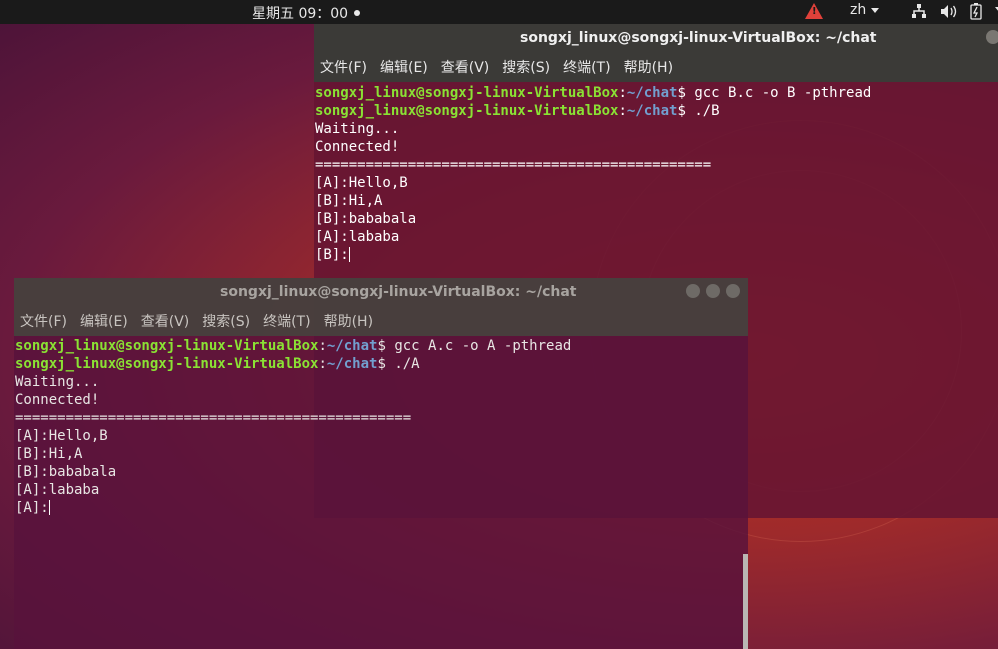 Image resolution: width=998 pixels, height=649 pixels. What do you see at coordinates (713, 291) in the screenshot?
I see `maximize-icon` at bounding box center [713, 291].